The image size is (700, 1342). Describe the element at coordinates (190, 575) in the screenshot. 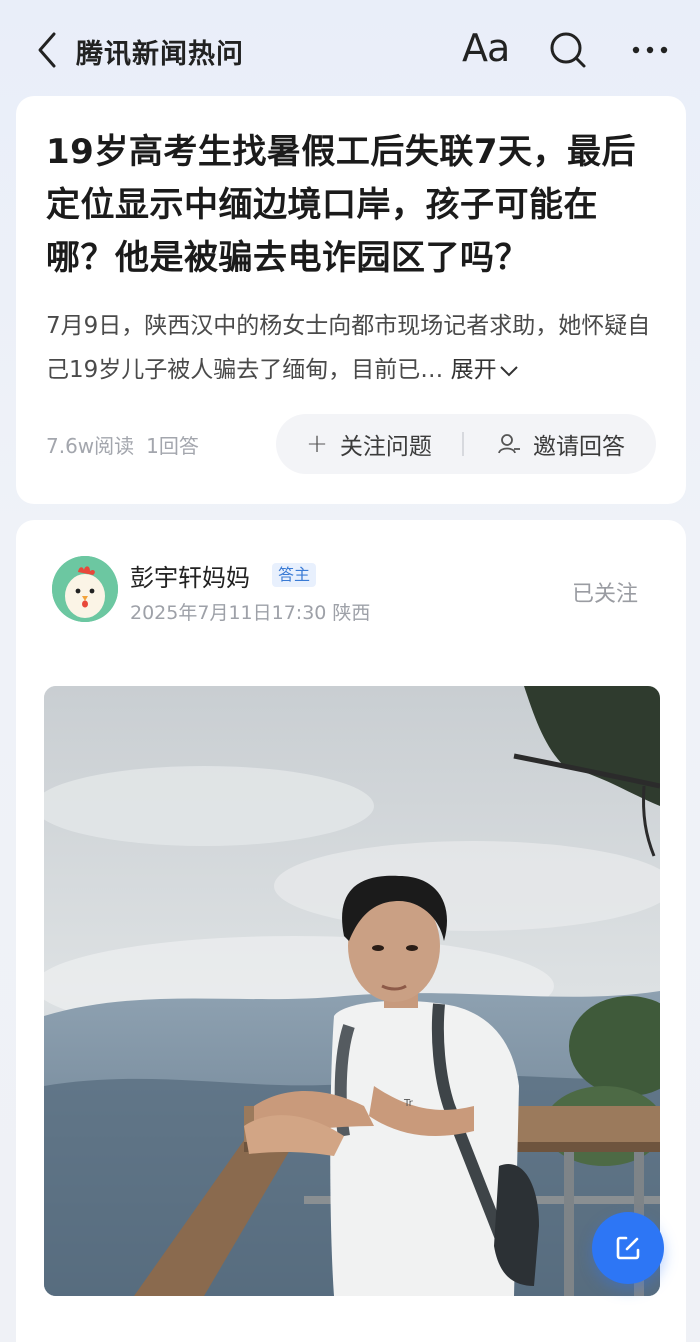

I see `author-name: 彭宇轩妈妈` at that location.